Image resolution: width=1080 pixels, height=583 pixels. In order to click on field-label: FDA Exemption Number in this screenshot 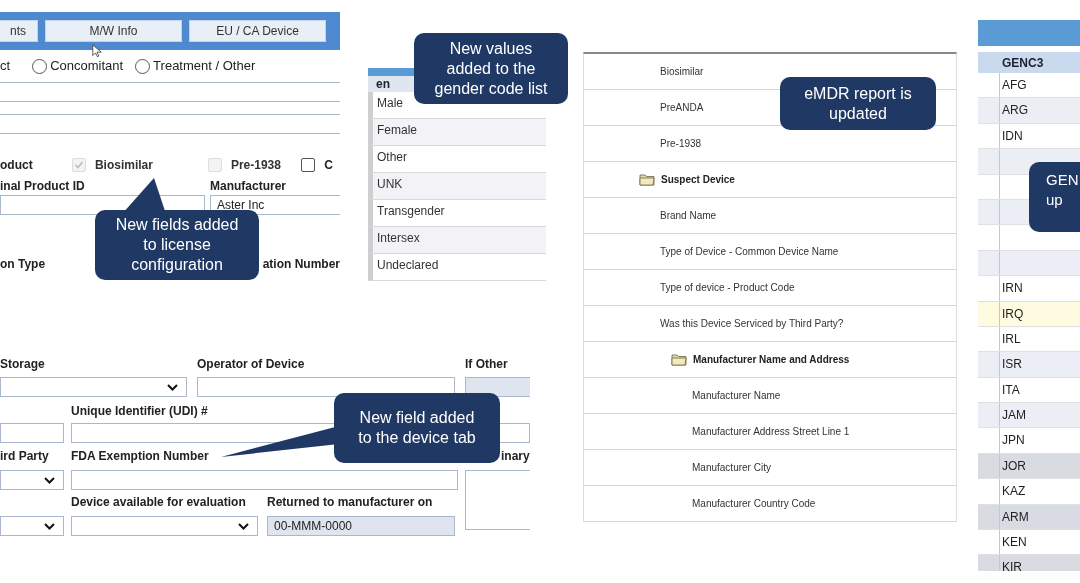, I will do `click(140, 456)`.